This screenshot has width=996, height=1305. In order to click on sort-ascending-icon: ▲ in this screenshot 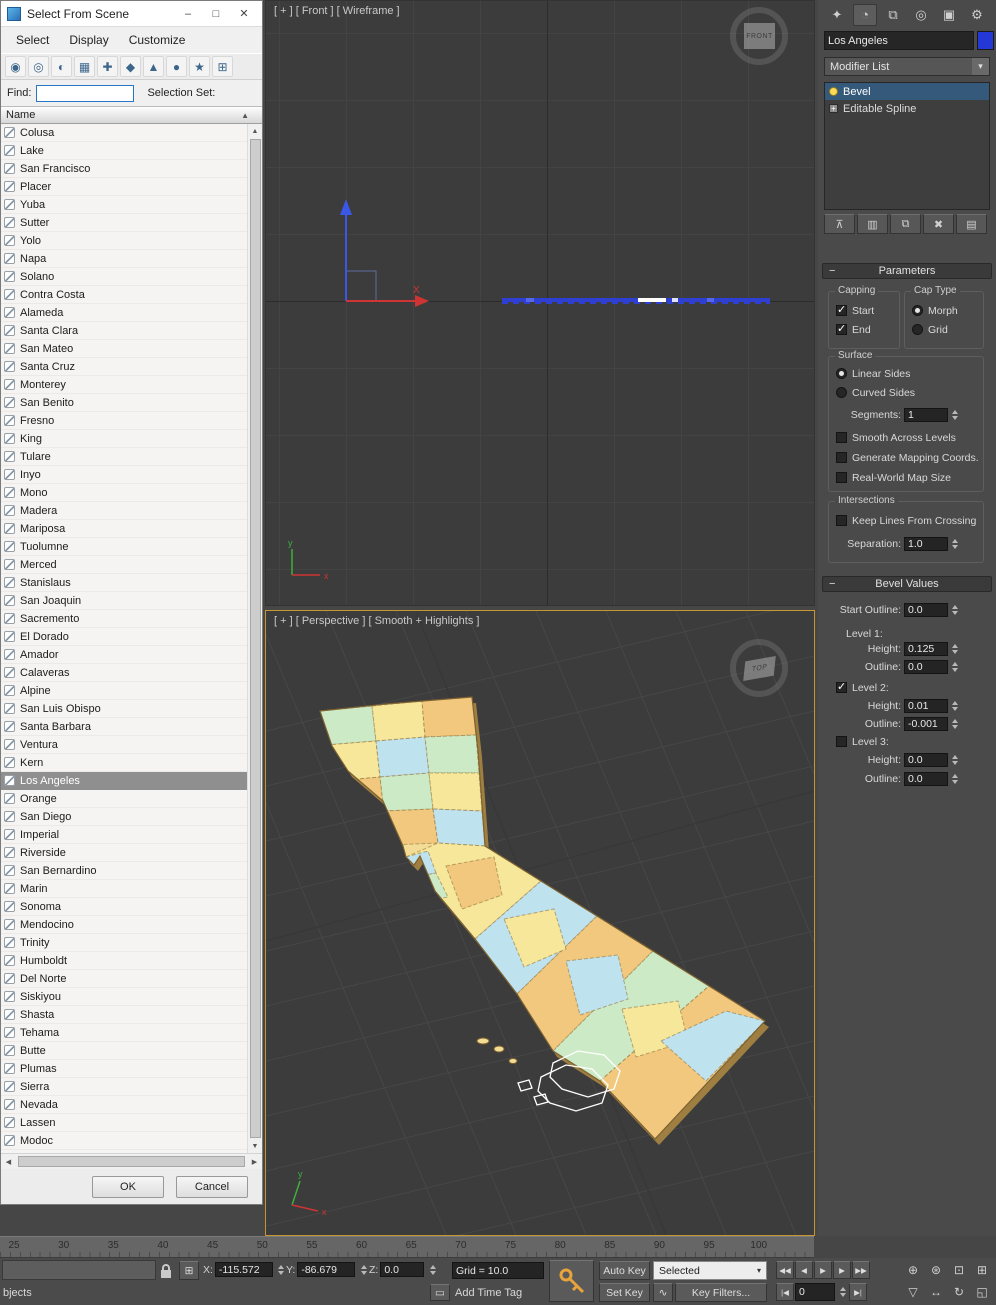, I will do `click(245, 115)`.